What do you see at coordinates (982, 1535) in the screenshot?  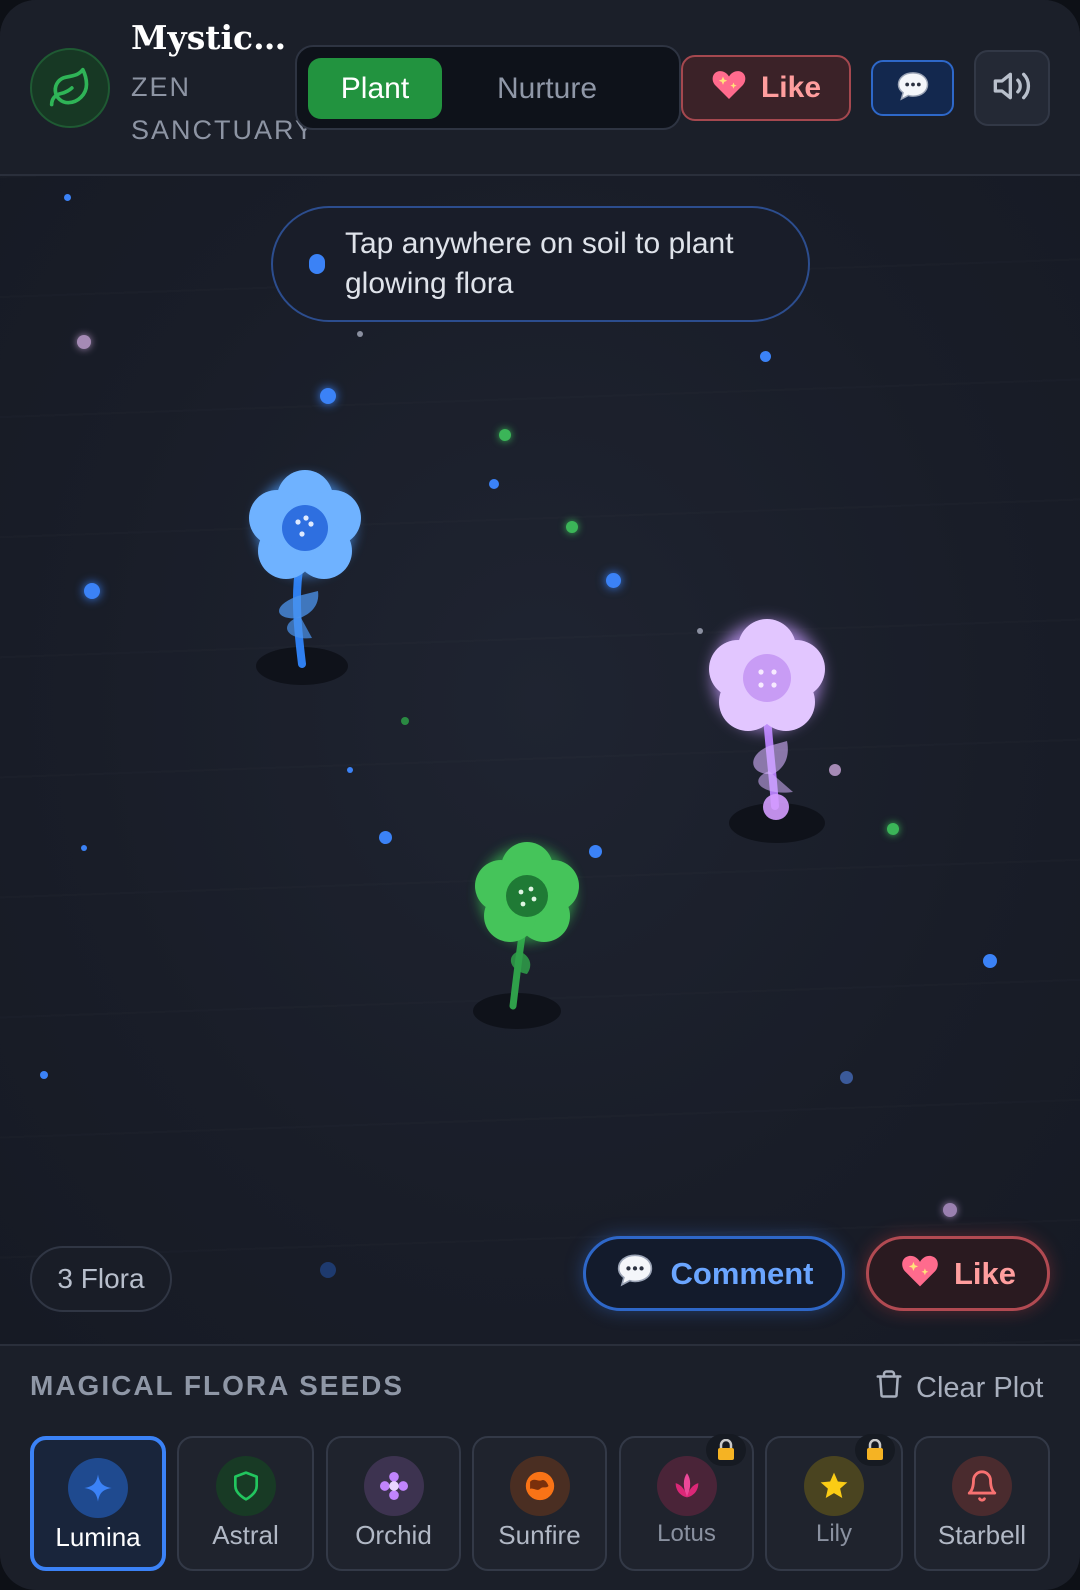 I see `seed-label: Starbell` at bounding box center [982, 1535].